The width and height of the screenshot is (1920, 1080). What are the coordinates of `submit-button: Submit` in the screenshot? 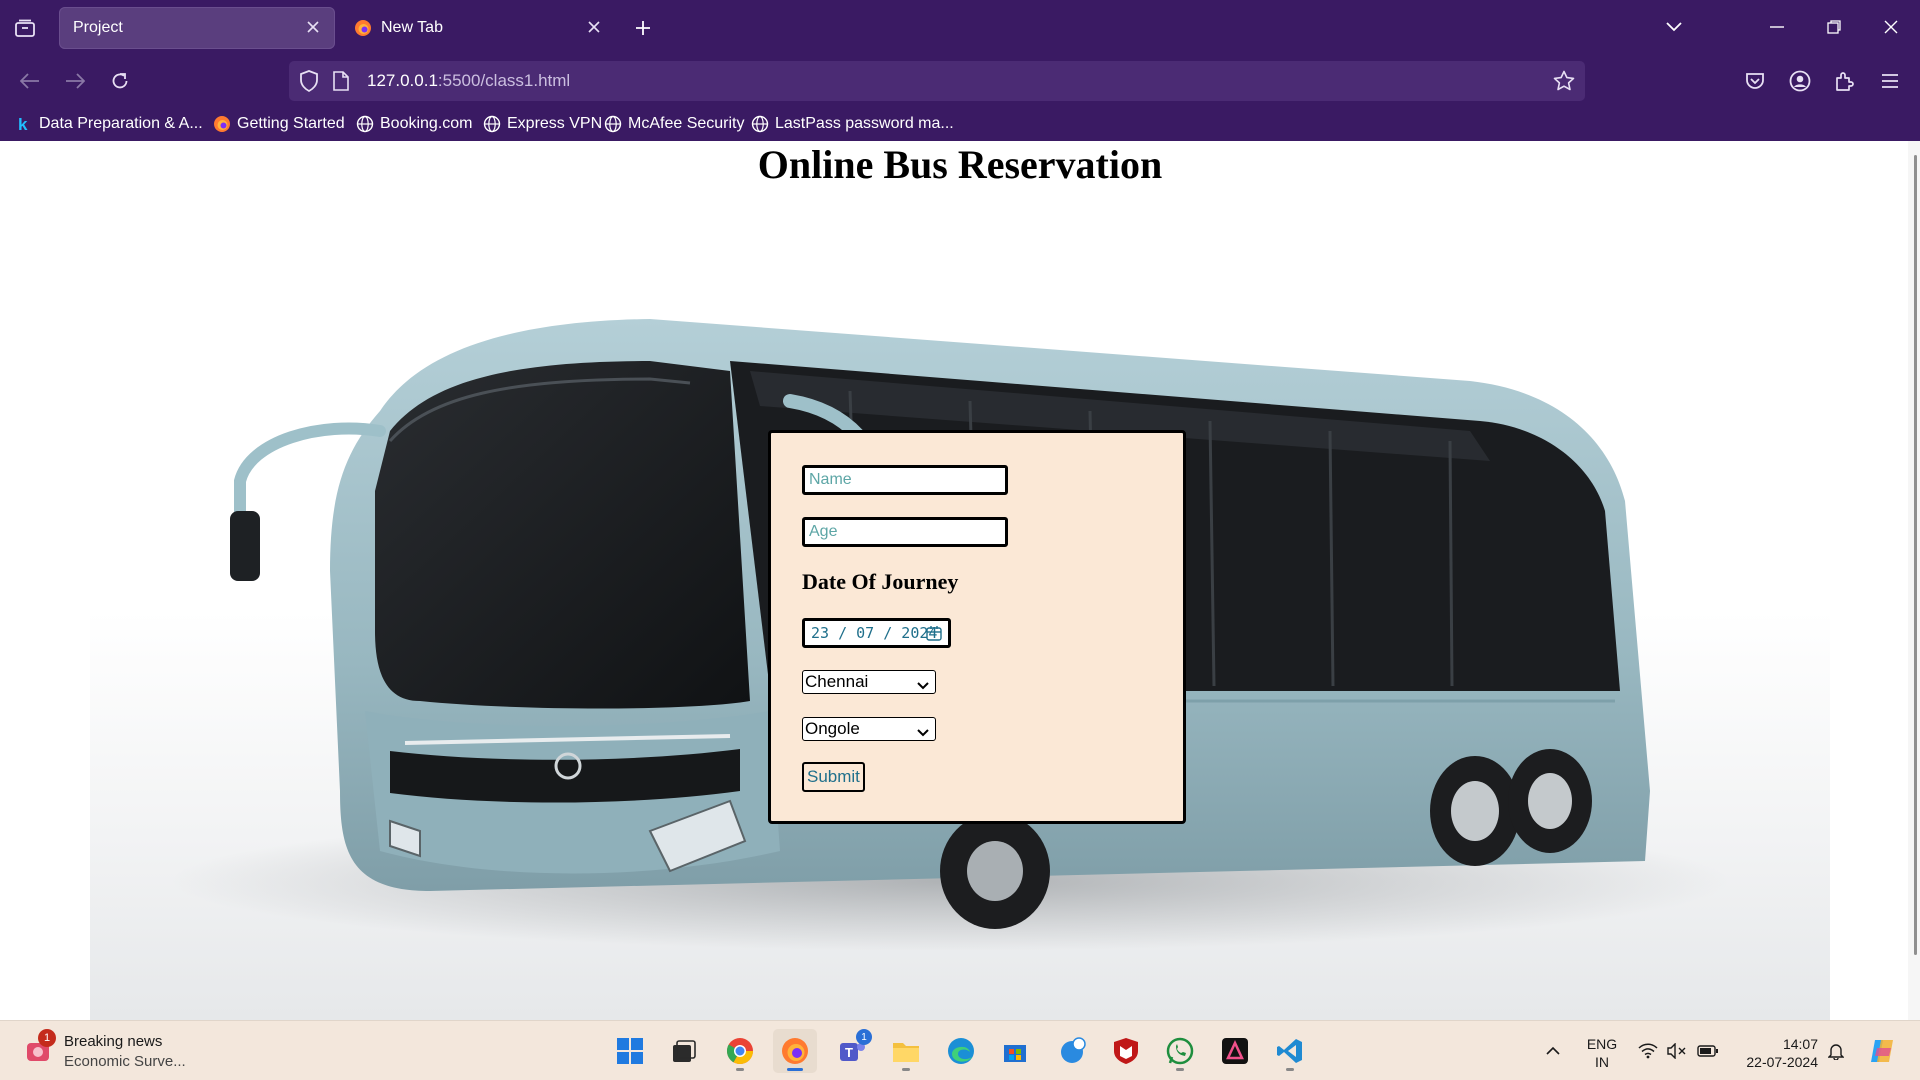 It's located at (833, 777).